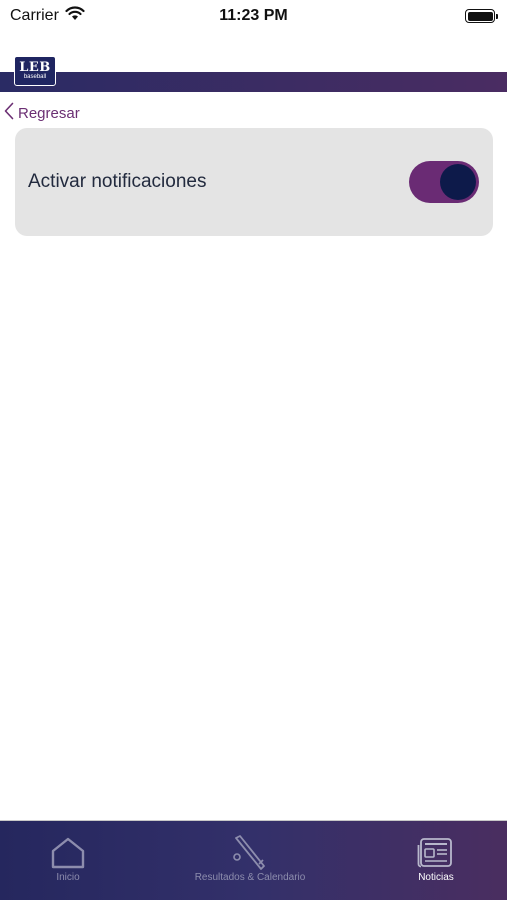 Image resolution: width=507 pixels, height=900 pixels. What do you see at coordinates (34, 15) in the screenshot?
I see `carrier-label: Carrier` at bounding box center [34, 15].